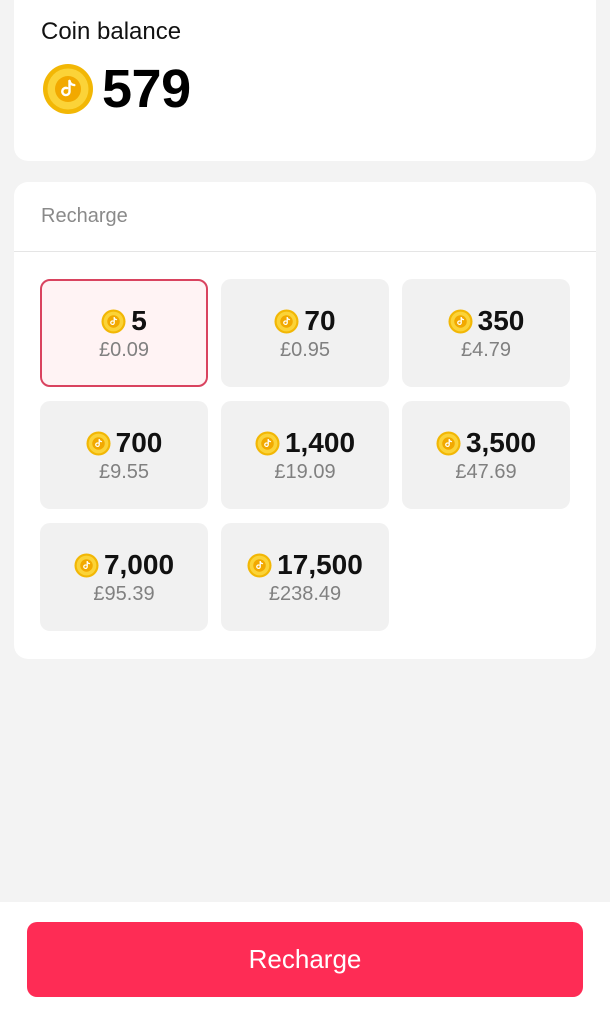 The width and height of the screenshot is (610, 1024). I want to click on coin-package-option: 700 £9.55, so click(124, 455).